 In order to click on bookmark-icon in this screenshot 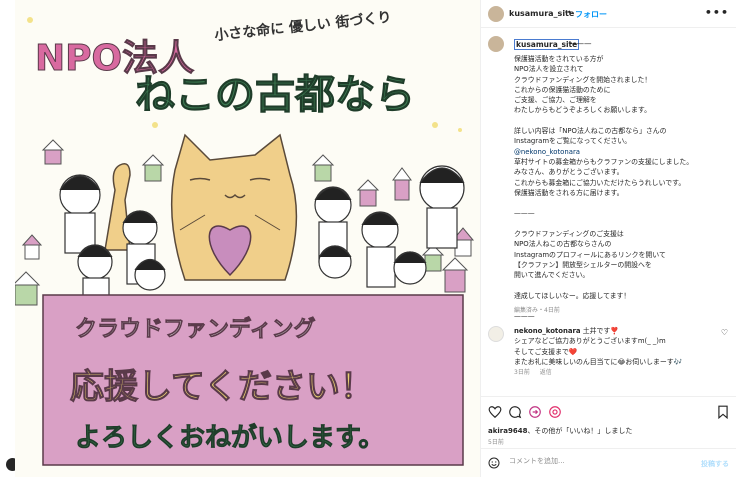, I will do `click(723, 412)`.